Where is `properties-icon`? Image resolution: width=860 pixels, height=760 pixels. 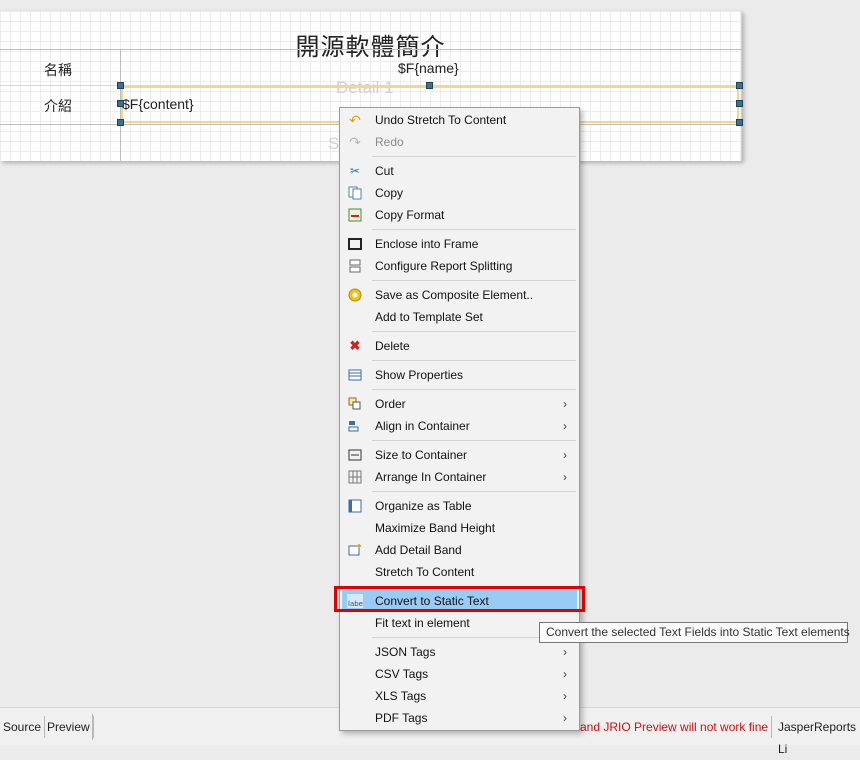
properties-icon is located at coordinates (355, 375).